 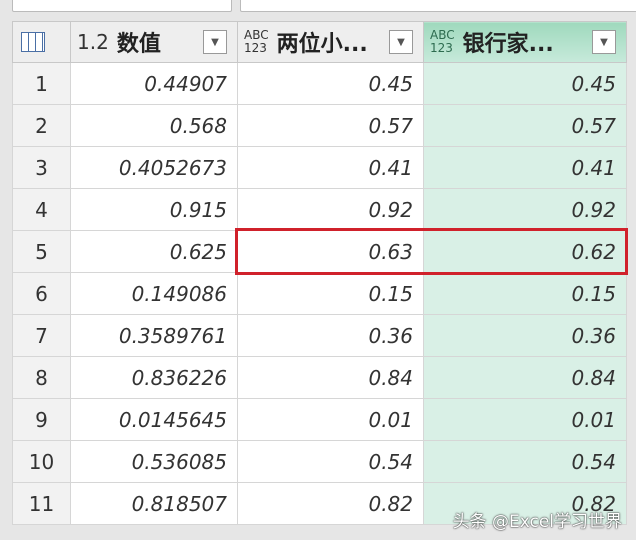 I want to click on cell-value: 0.568, so click(x=154, y=125).